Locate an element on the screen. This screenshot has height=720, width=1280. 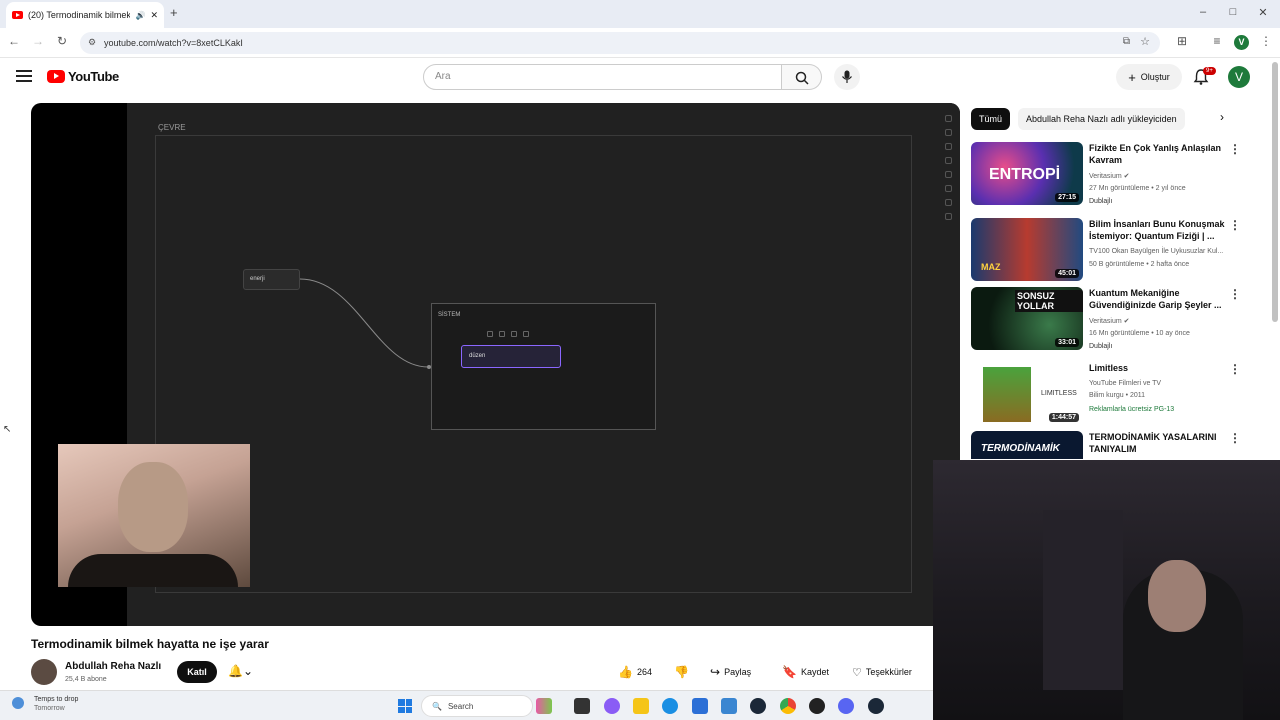
reading-list-icon: ≡ is located at coordinates (1217, 41).